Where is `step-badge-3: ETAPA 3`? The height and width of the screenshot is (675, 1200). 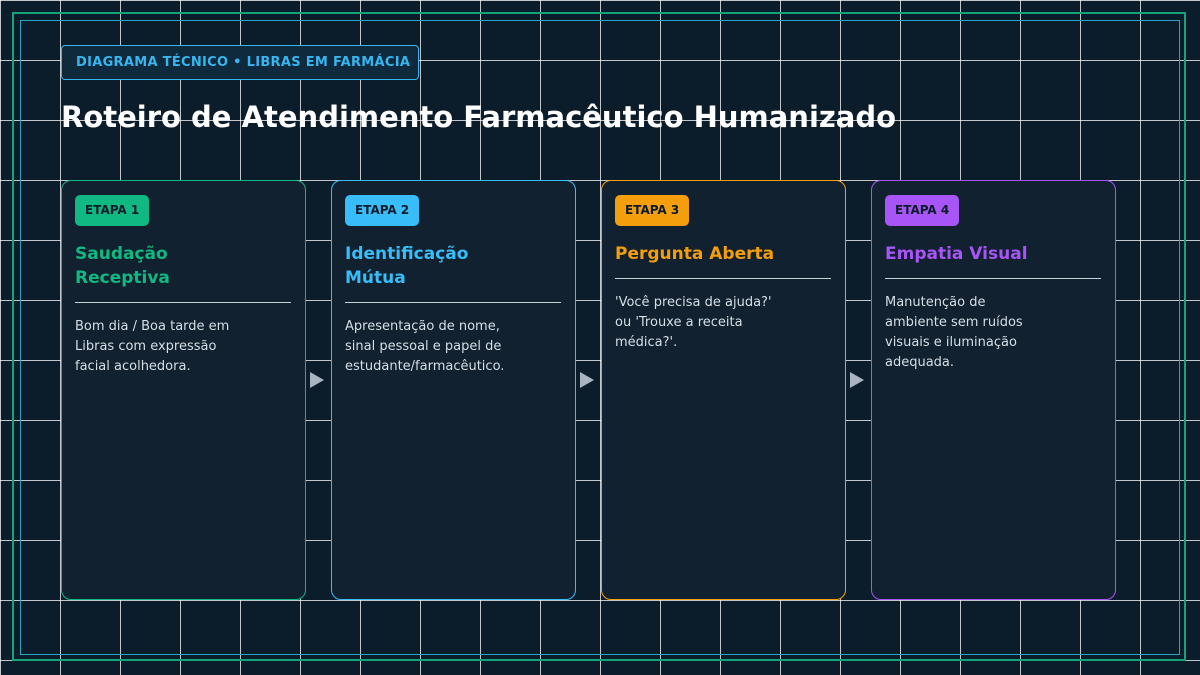
step-badge-3: ETAPA 3 is located at coordinates (652, 210).